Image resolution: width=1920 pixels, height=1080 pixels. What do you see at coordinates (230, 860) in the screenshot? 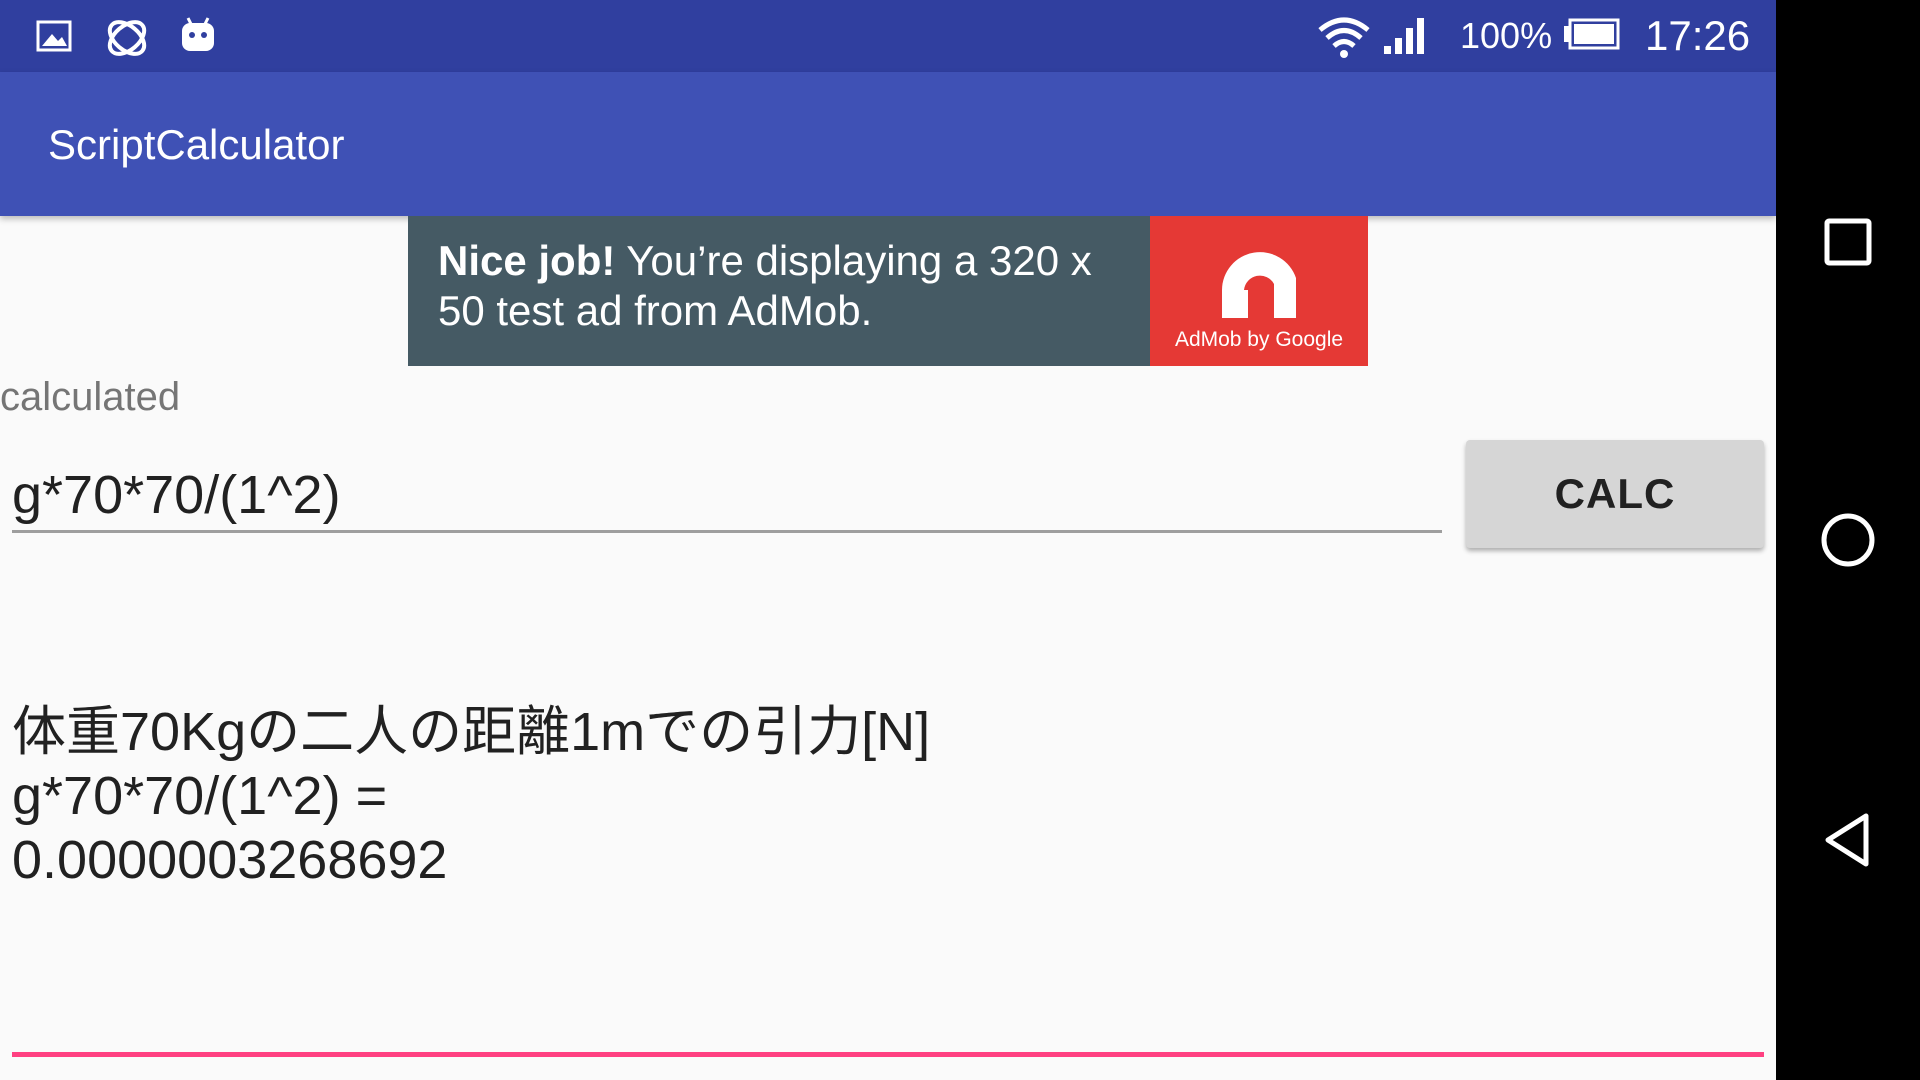
I see `result-line: 0.0000003268692` at bounding box center [230, 860].